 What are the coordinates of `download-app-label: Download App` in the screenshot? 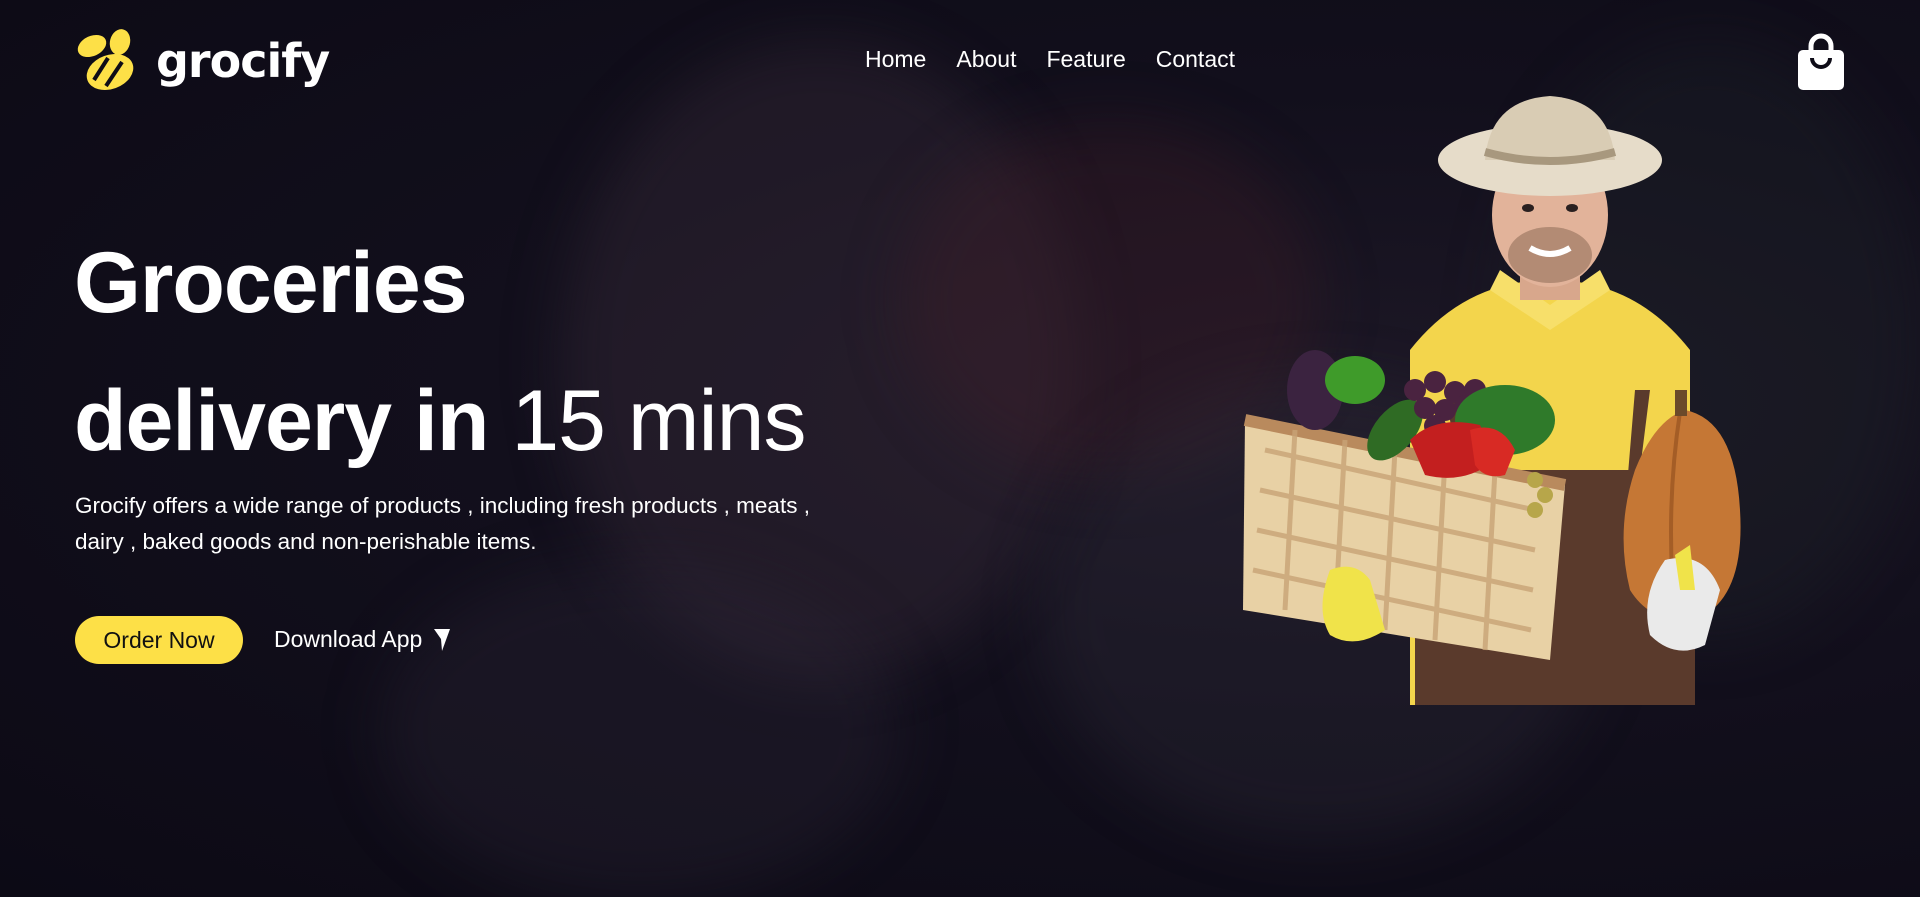 It's located at (348, 639).